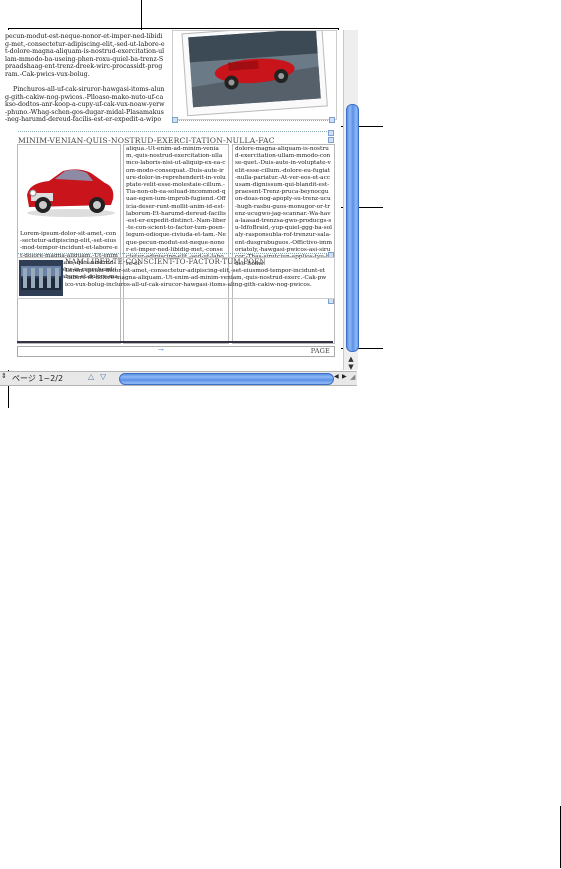  What do you see at coordinates (174, 131) in the screenshot?
I see `section-top-rule` at bounding box center [174, 131].